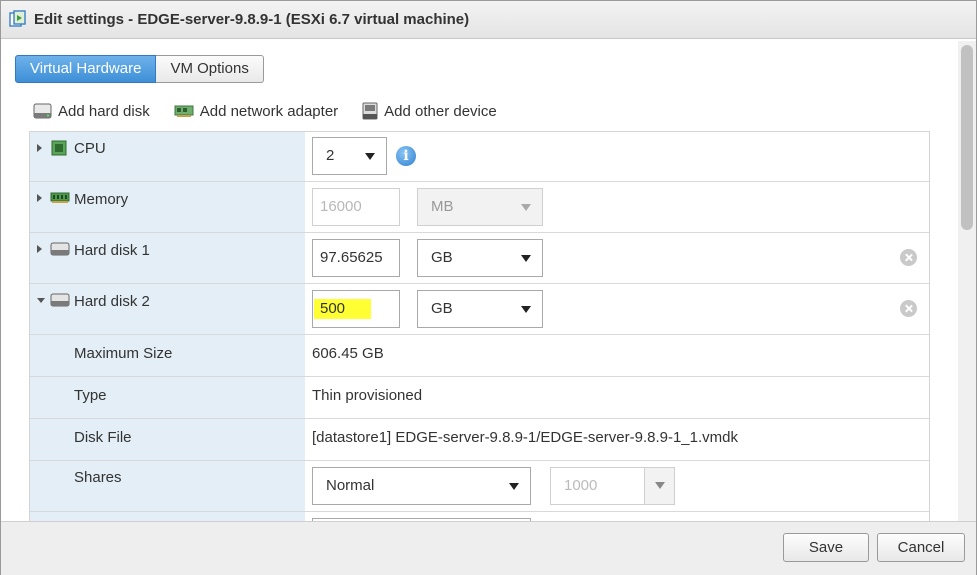 Image resolution: width=977 pixels, height=575 pixels. Describe the element at coordinates (112, 301) in the screenshot. I see `hard-disk-2-label: Hard disk 2` at that location.